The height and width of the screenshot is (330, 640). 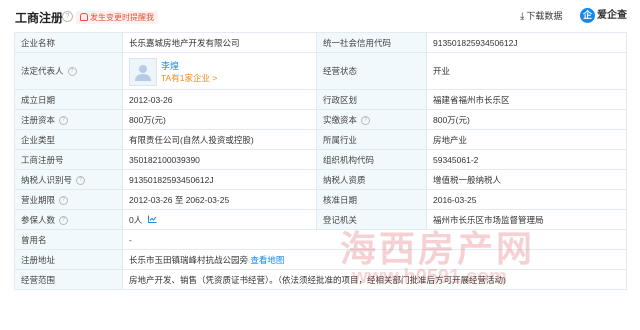 I want to click on label-term: 营业期限?, so click(x=68, y=199).